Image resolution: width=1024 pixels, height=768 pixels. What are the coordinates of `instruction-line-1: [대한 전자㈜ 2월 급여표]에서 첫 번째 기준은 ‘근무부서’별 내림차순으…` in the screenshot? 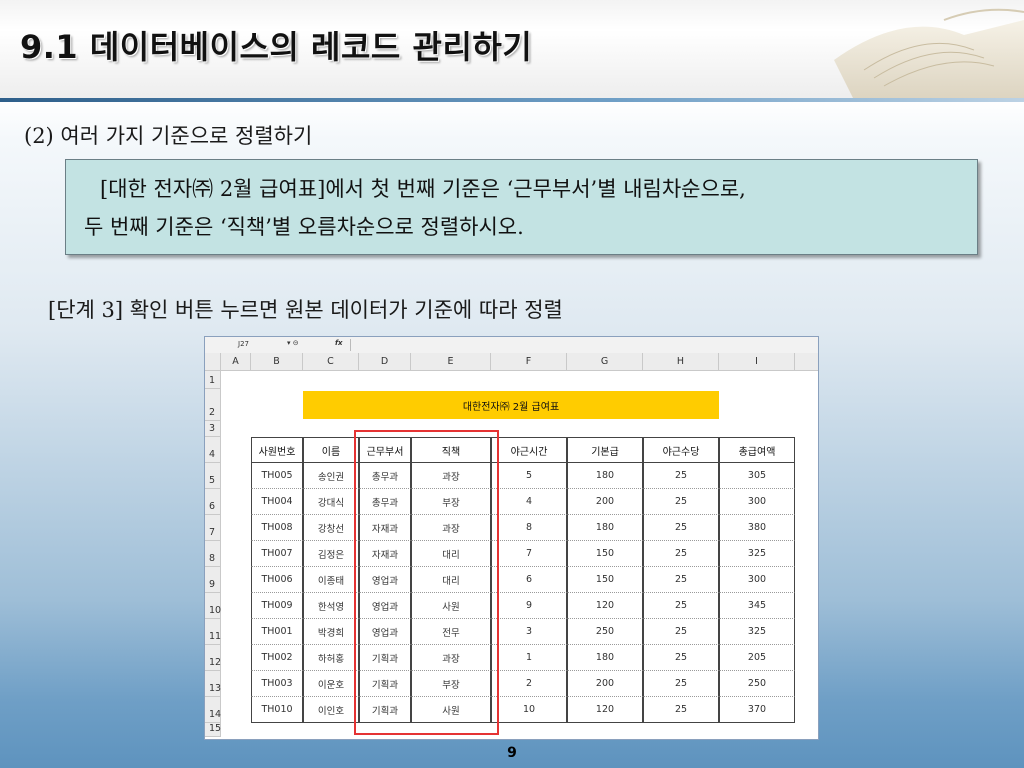 It's located at (423, 189).